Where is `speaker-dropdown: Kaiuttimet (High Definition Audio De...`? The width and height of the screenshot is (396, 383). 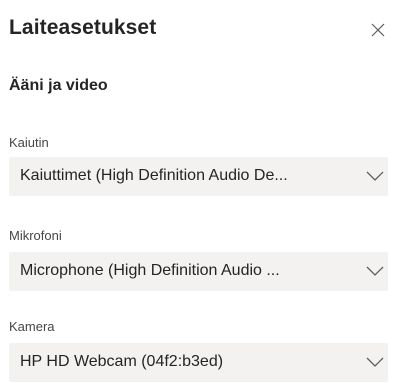
speaker-dropdown: Kaiuttimet (High Definition Audio De... is located at coordinates (198, 176).